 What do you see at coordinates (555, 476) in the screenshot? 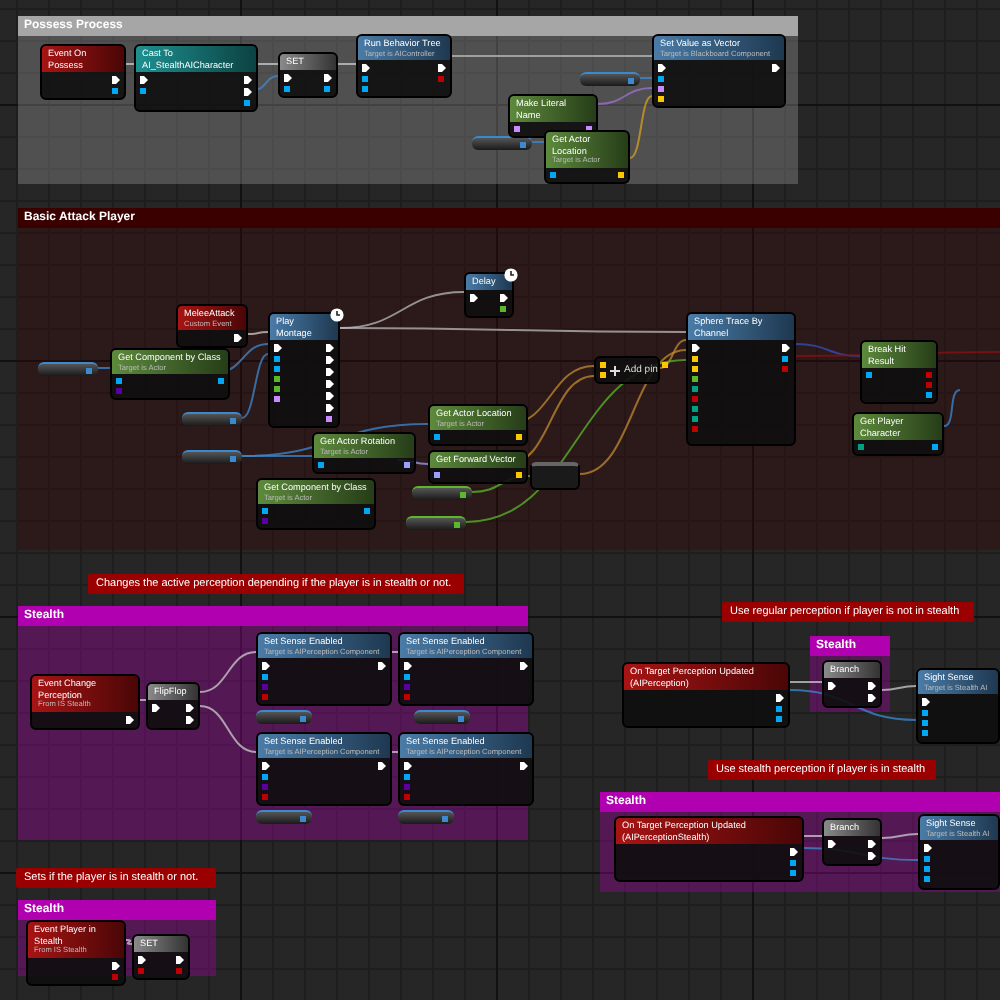
I see `operator-node` at bounding box center [555, 476].